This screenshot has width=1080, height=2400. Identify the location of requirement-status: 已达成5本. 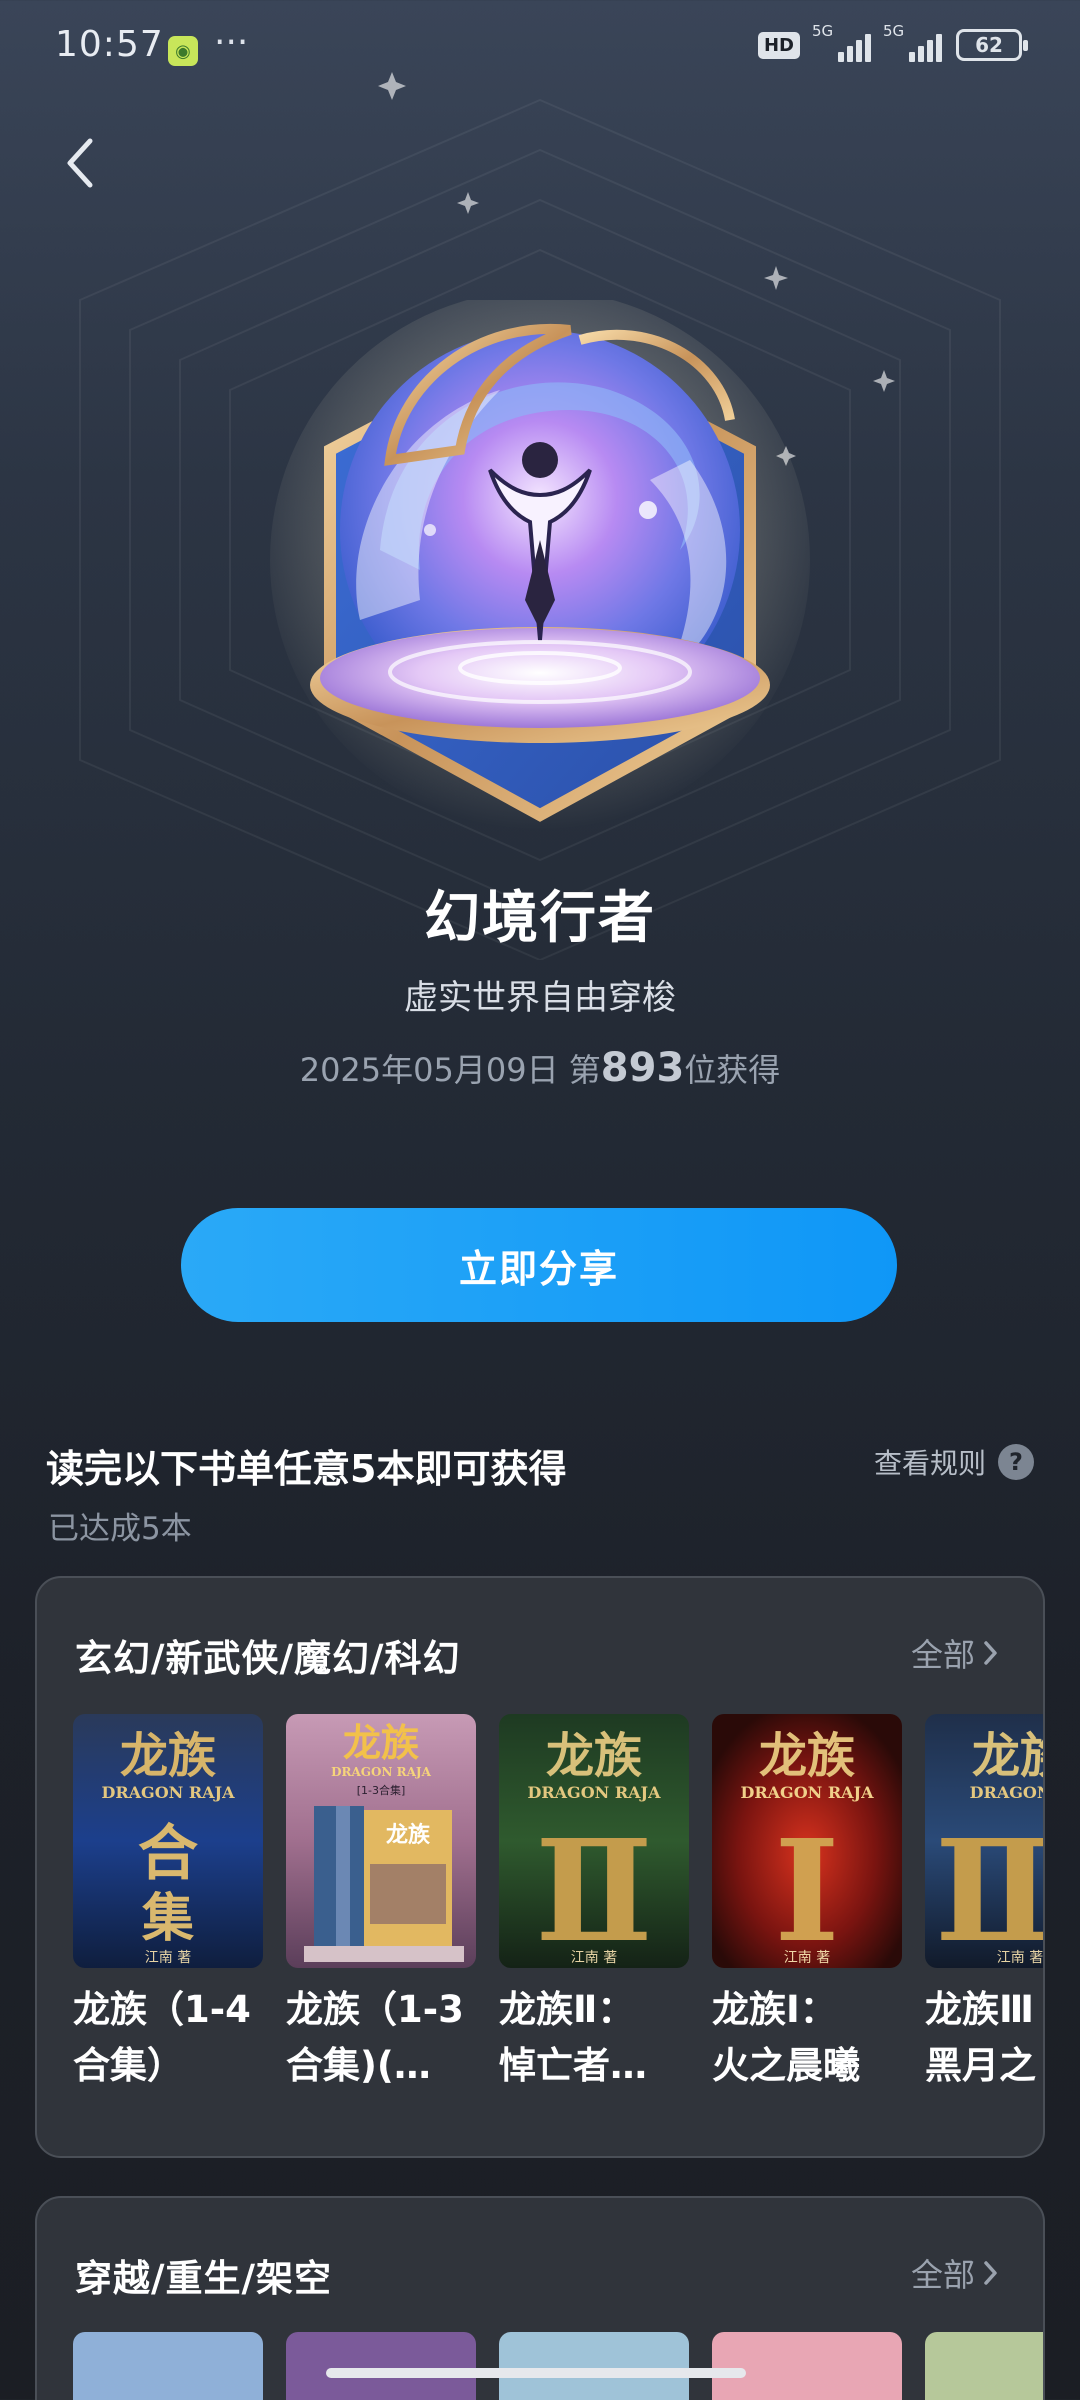
(120, 1529).